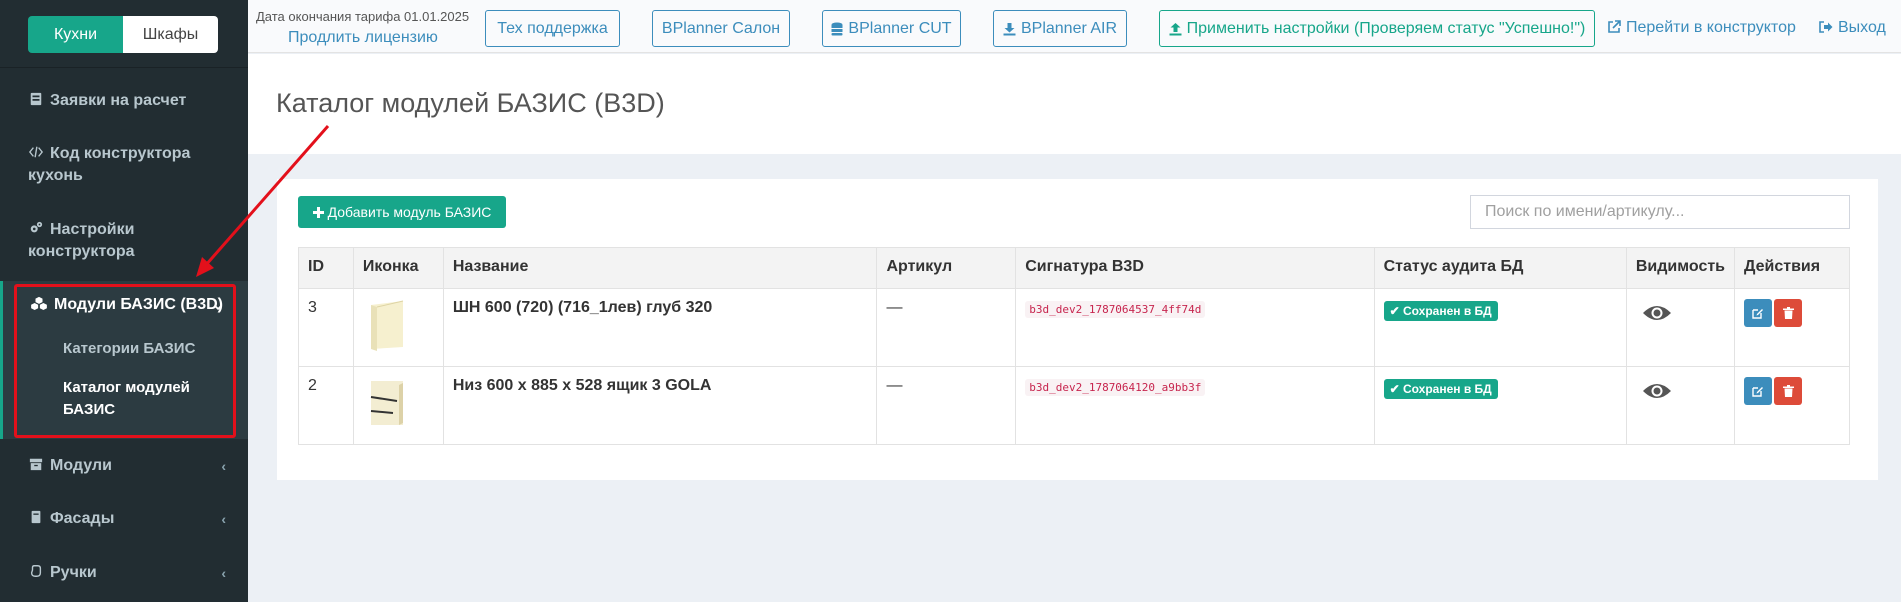 This screenshot has width=1901, height=602. Describe the element at coordinates (326, 268) in the screenshot. I see `column-header-id: ID` at that location.